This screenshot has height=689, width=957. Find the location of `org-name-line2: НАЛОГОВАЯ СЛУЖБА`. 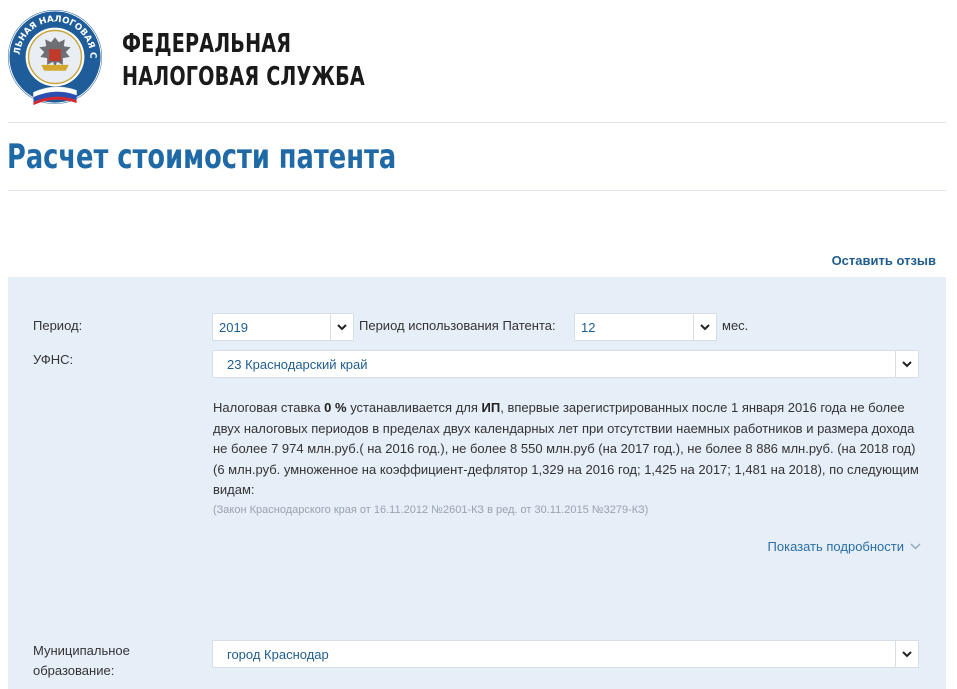

org-name-line2: НАЛОГОВАЯ СЛУЖБА is located at coordinates (243, 77).